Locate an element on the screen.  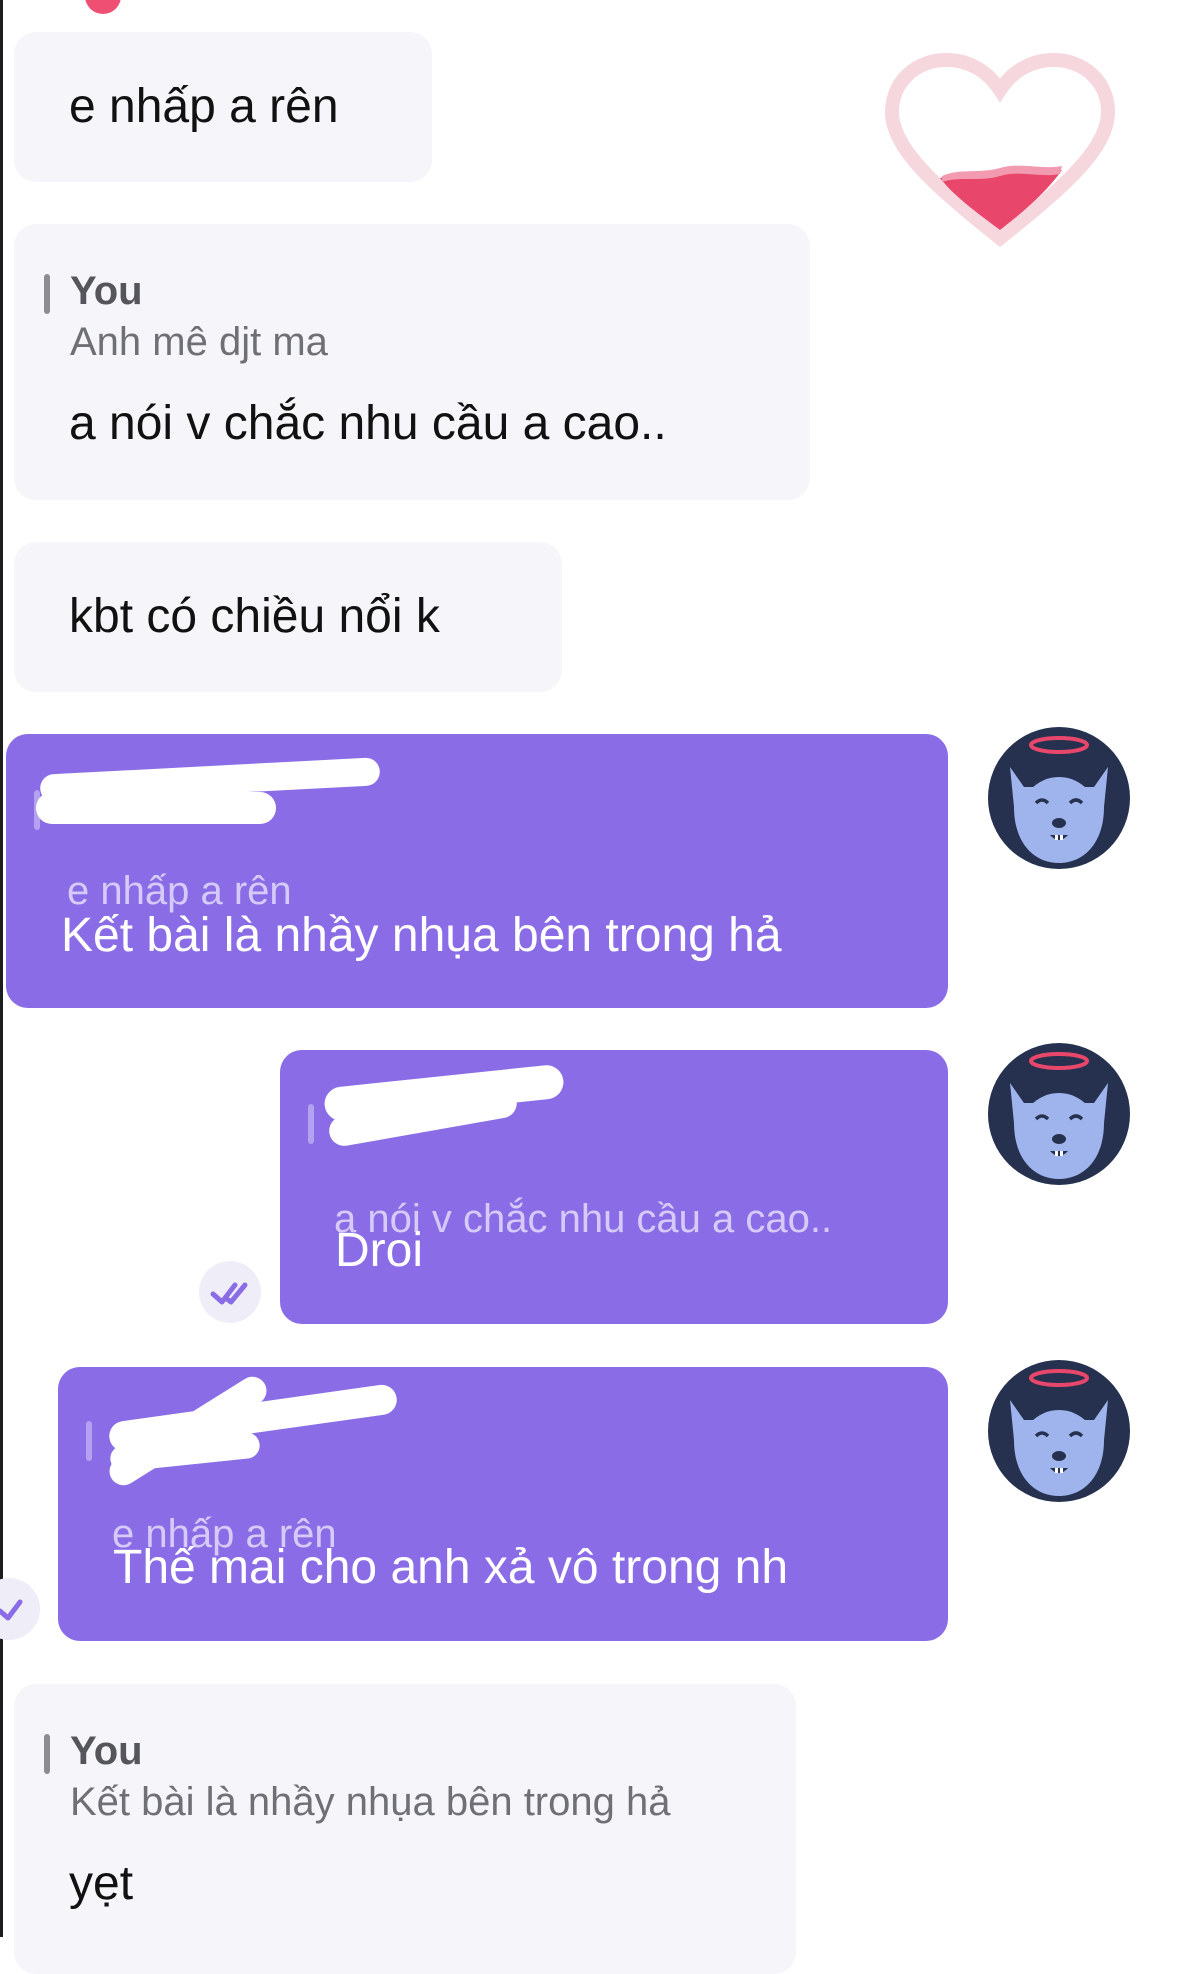
incoming-message-bubble: e nhấp a rên is located at coordinates (223, 107).